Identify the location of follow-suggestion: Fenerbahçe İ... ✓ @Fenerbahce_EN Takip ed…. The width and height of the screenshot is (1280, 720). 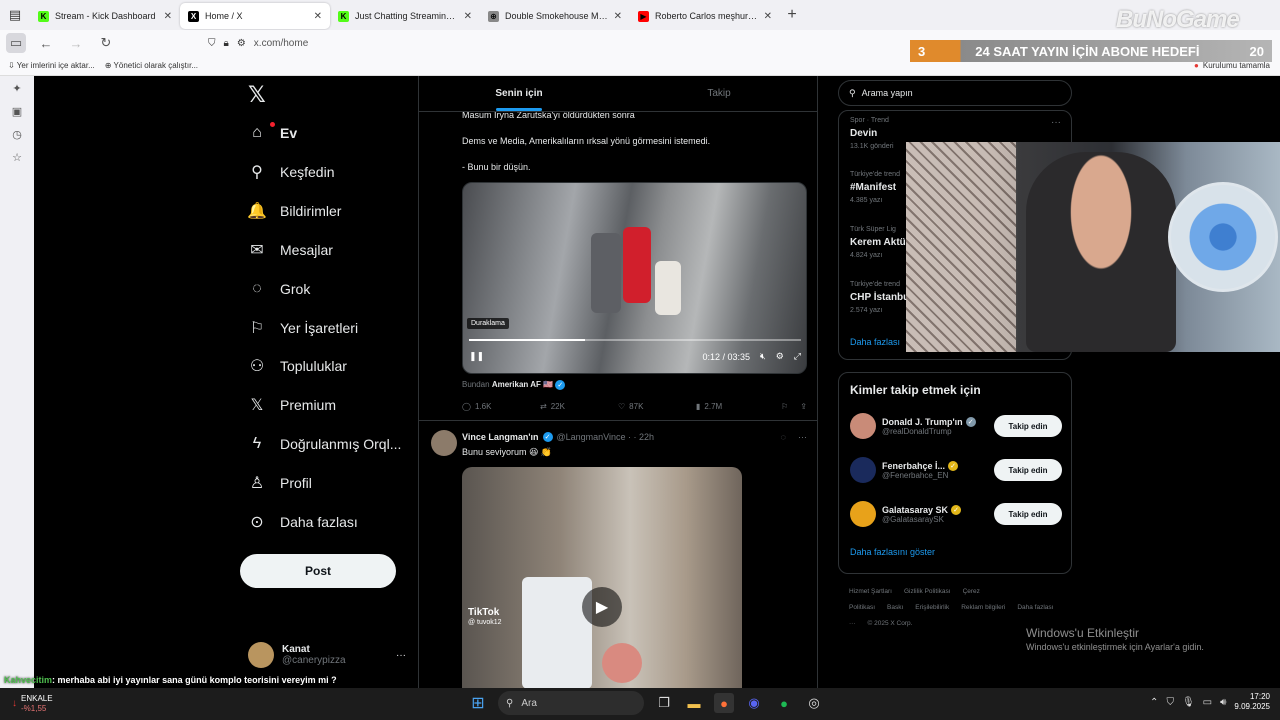
(956, 470).